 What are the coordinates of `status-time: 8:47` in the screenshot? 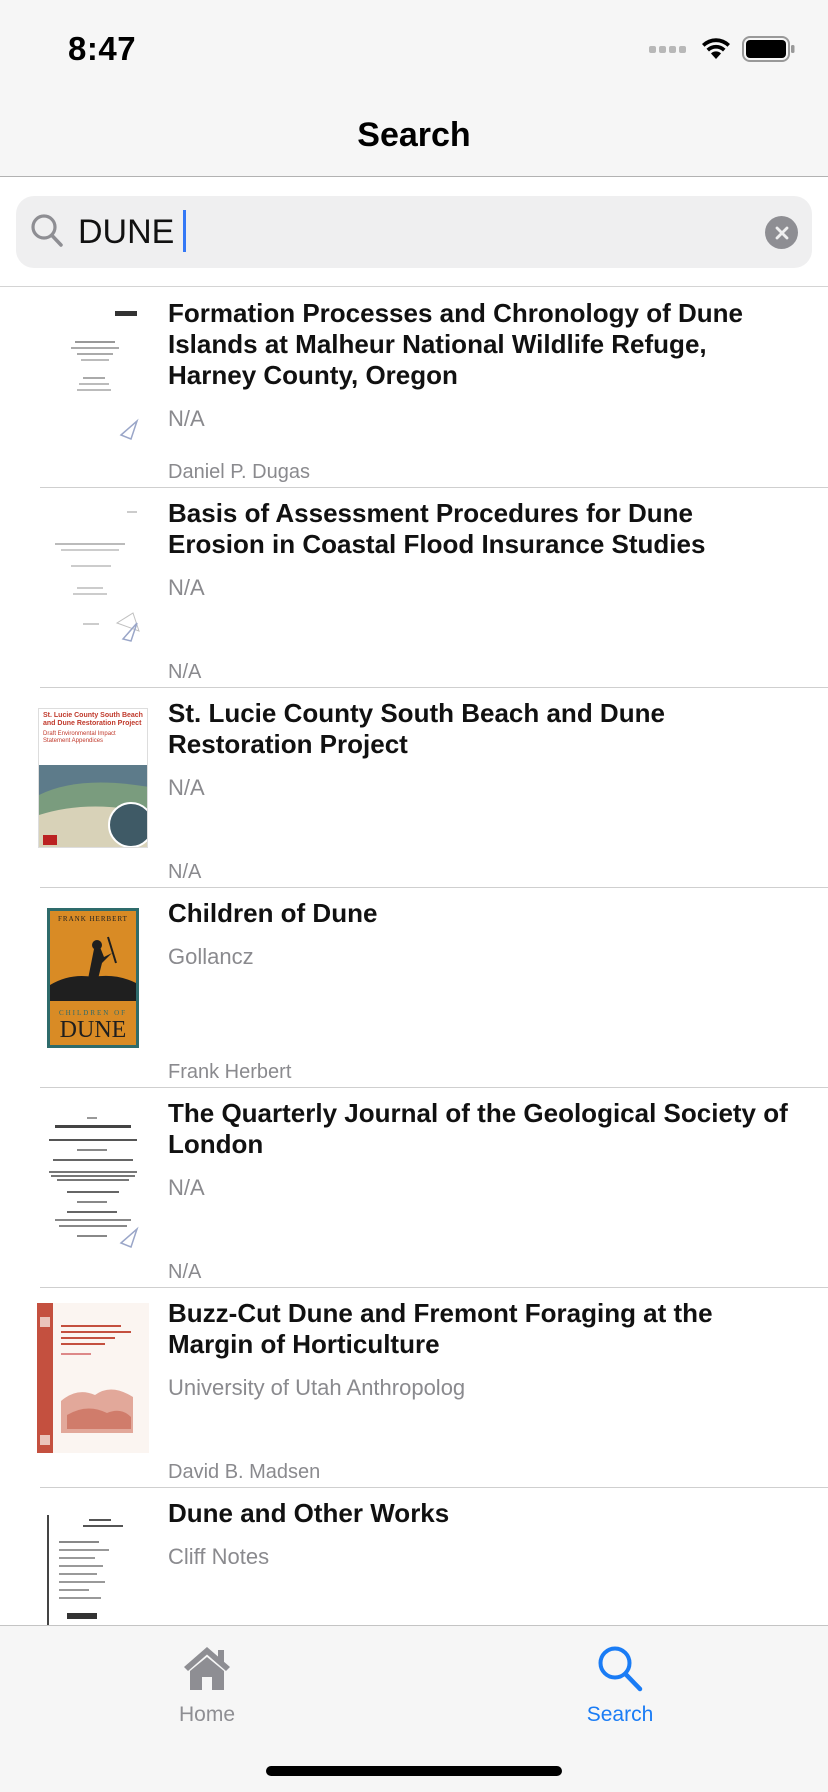 It's located at (102, 48).